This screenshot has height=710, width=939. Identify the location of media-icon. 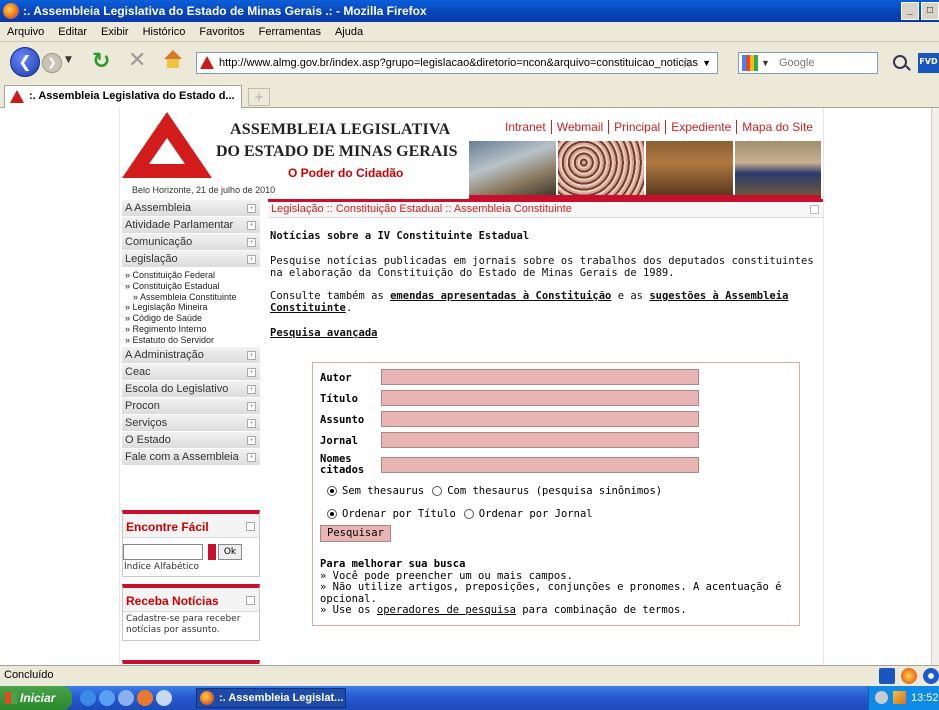
(126, 698).